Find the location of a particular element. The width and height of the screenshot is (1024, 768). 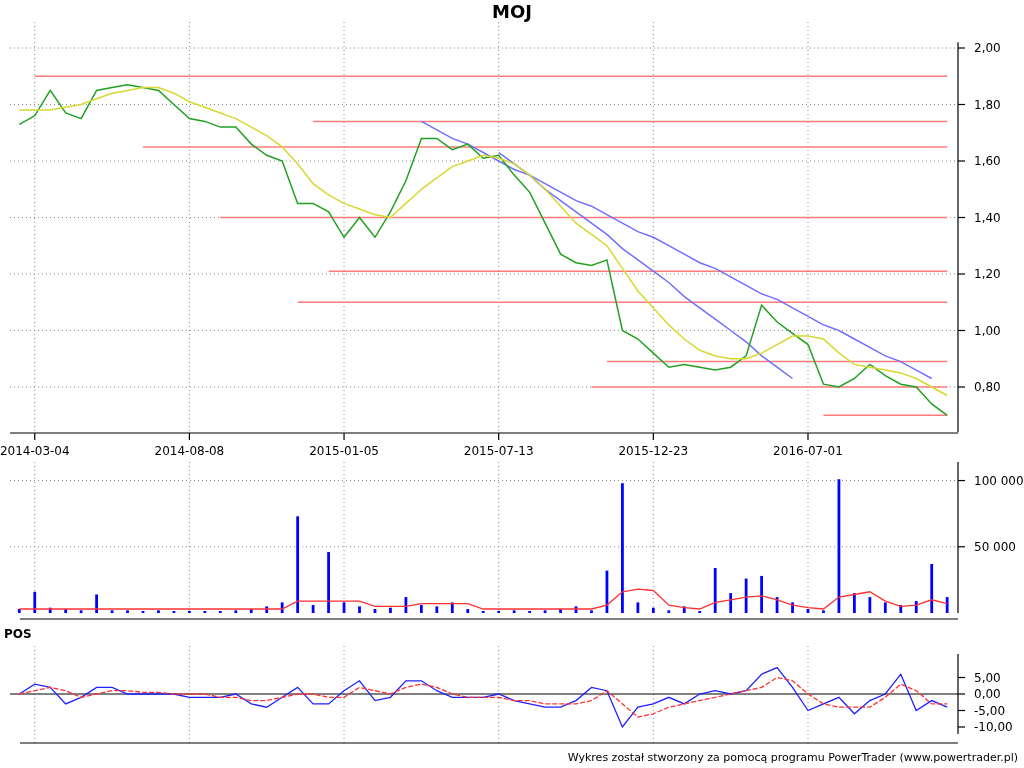

x-axis-label: 2015-12-23 is located at coordinates (653, 451).